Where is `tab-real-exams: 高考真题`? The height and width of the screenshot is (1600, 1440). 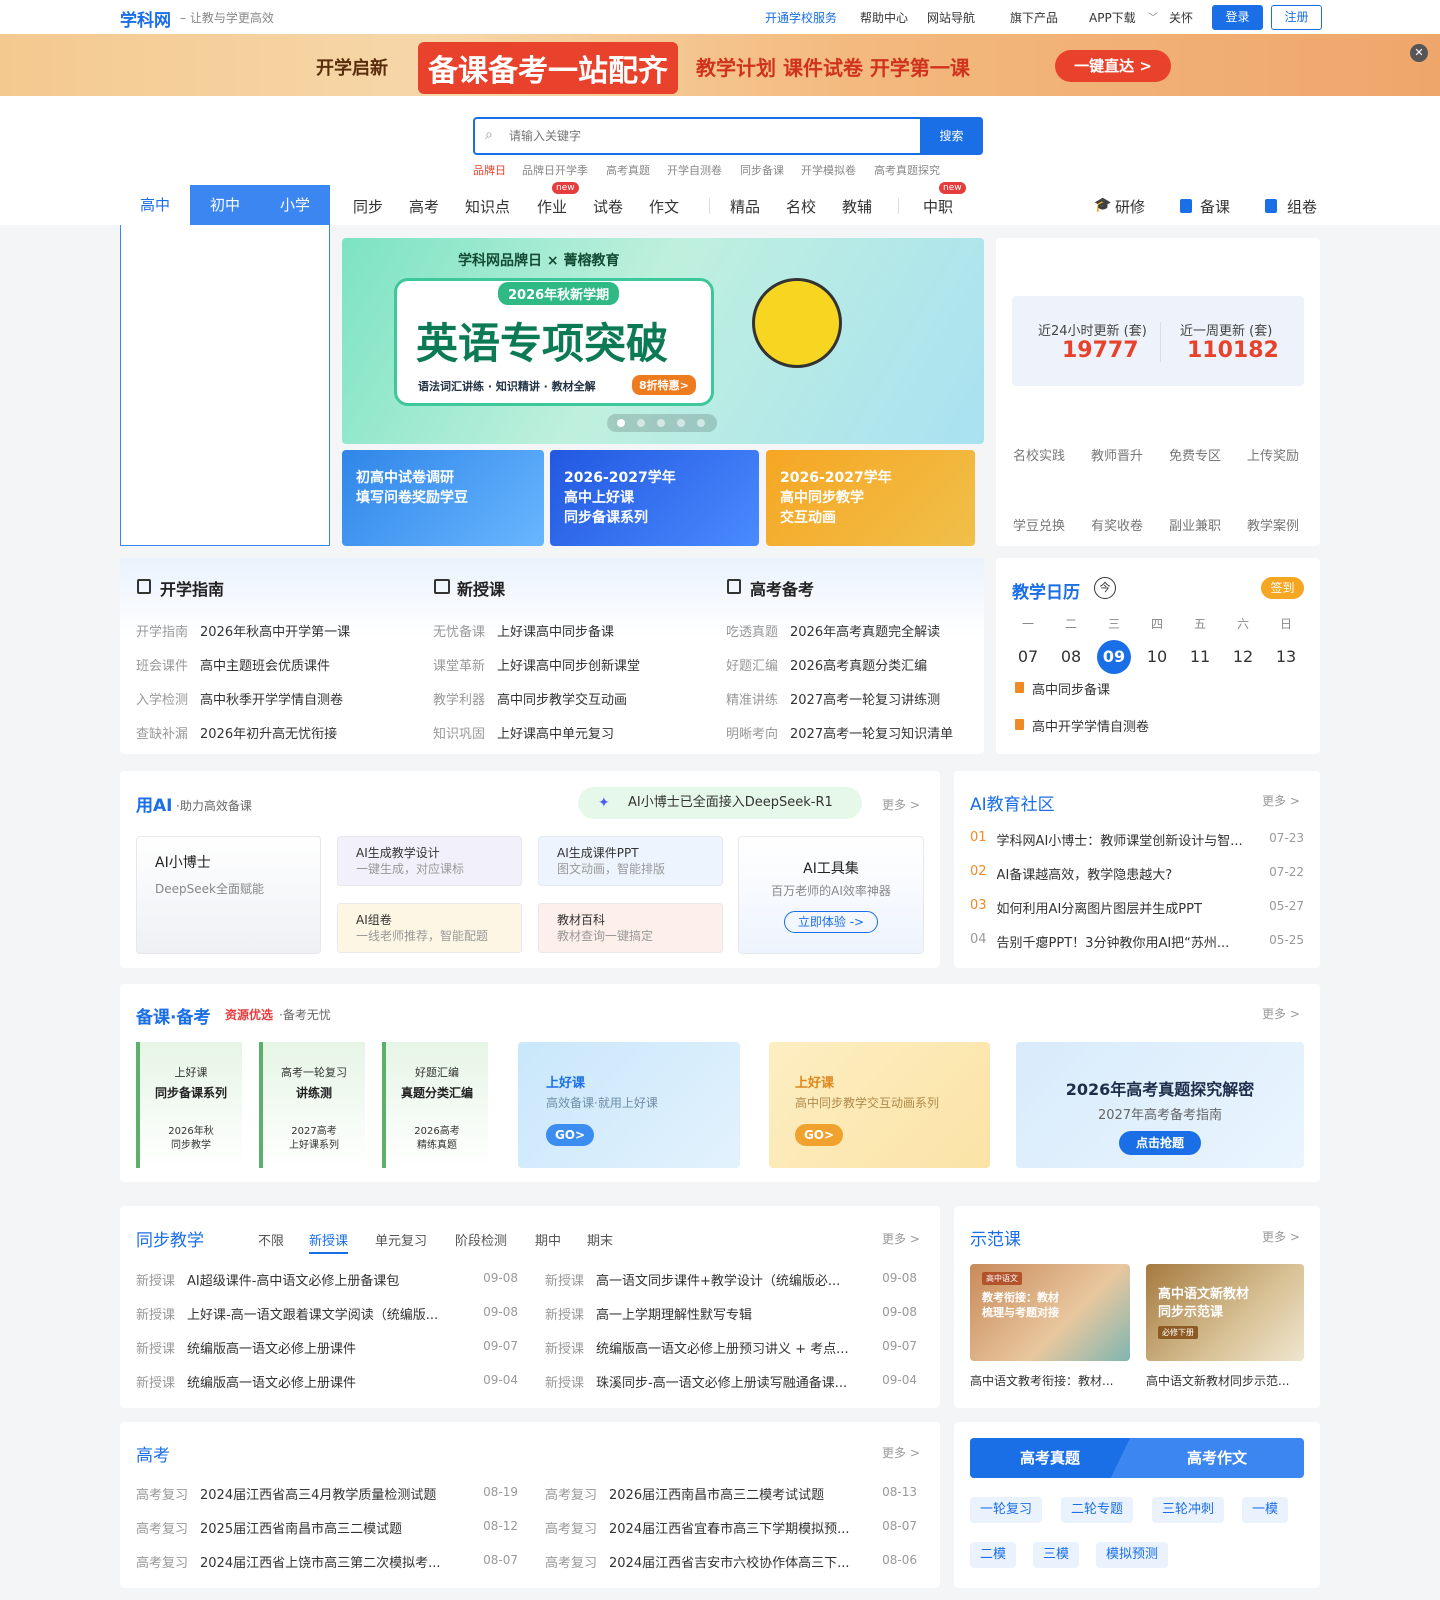 tab-real-exams: 高考真题 is located at coordinates (1050, 1458).